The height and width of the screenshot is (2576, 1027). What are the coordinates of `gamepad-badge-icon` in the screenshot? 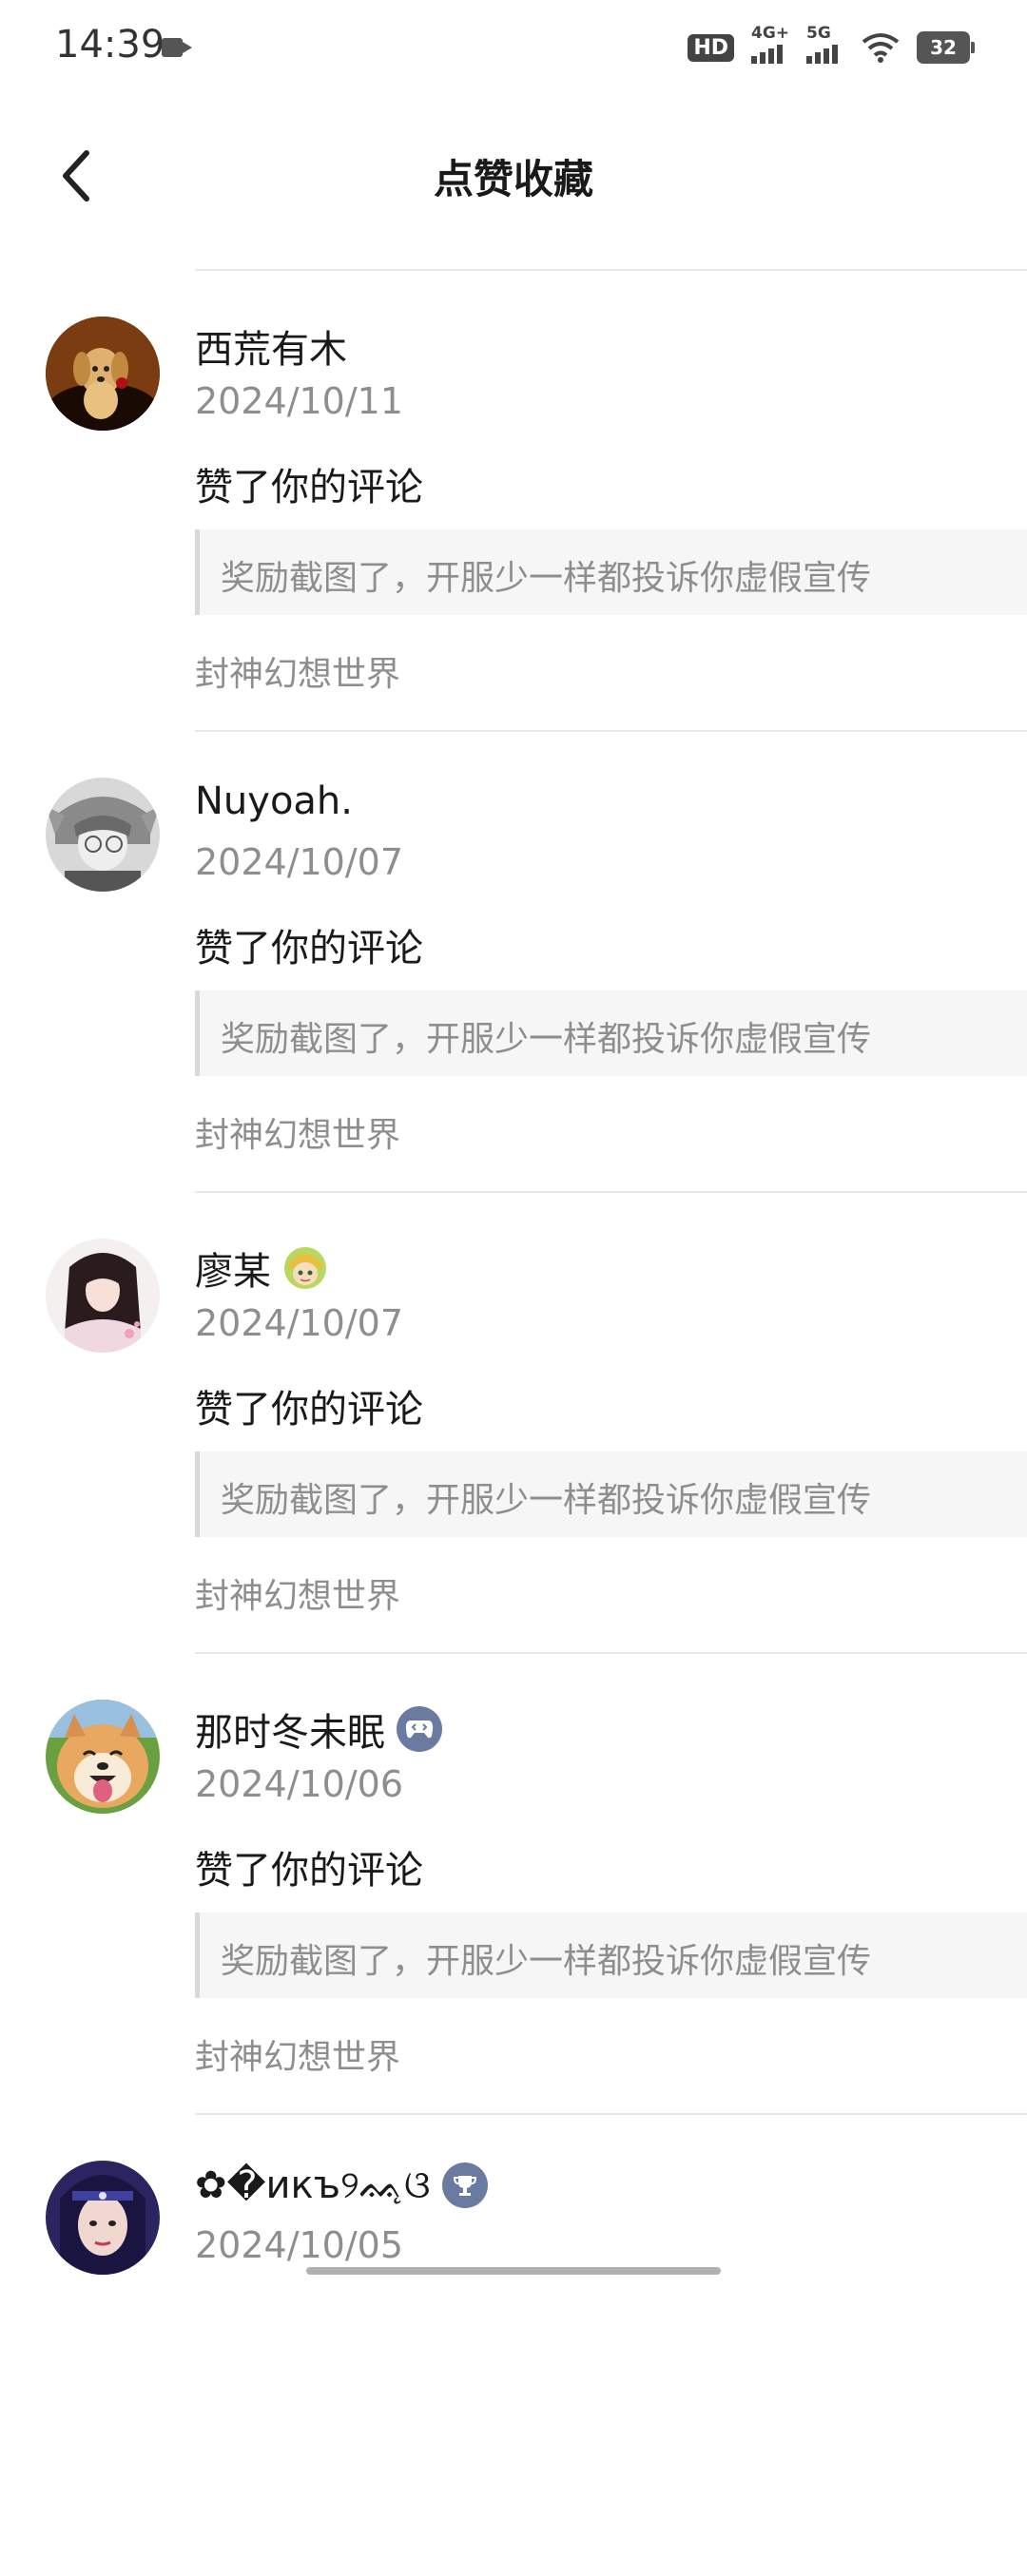 It's located at (419, 1729).